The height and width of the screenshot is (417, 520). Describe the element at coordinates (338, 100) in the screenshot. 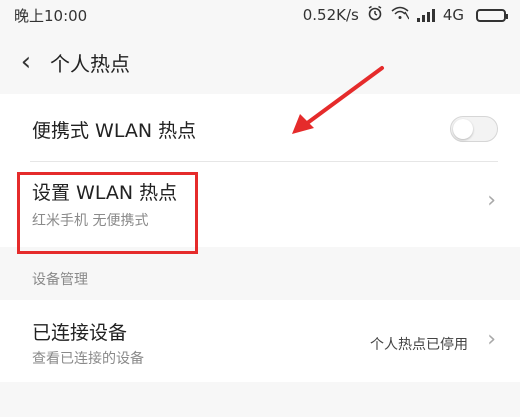

I see `annotation-arrow-icon` at that location.